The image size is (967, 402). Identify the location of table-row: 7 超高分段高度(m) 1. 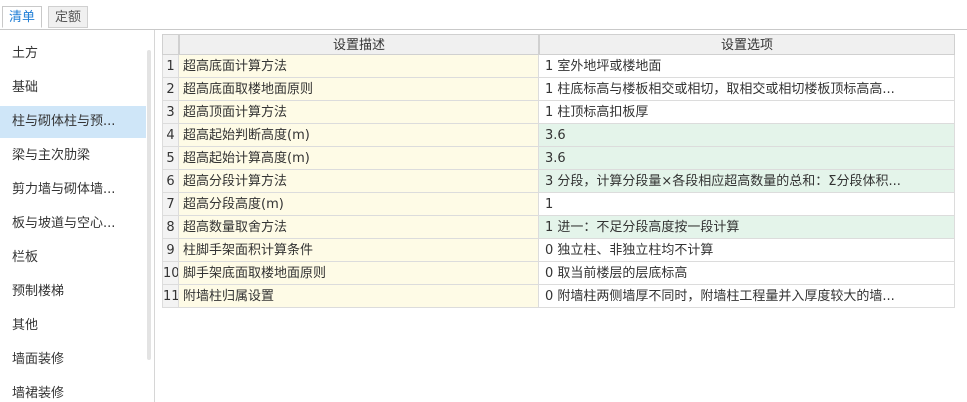
(564, 204).